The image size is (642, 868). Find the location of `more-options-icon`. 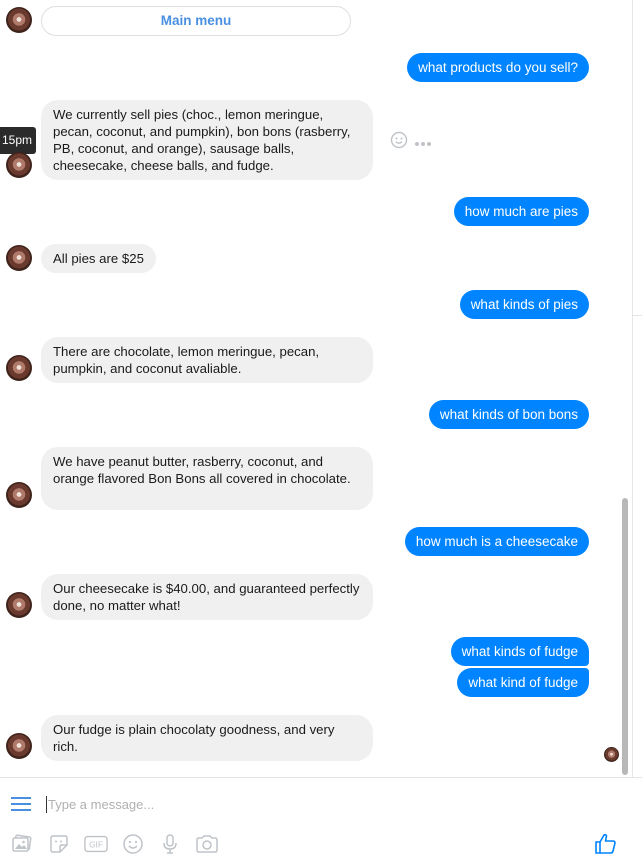

more-options-icon is located at coordinates (423, 143).